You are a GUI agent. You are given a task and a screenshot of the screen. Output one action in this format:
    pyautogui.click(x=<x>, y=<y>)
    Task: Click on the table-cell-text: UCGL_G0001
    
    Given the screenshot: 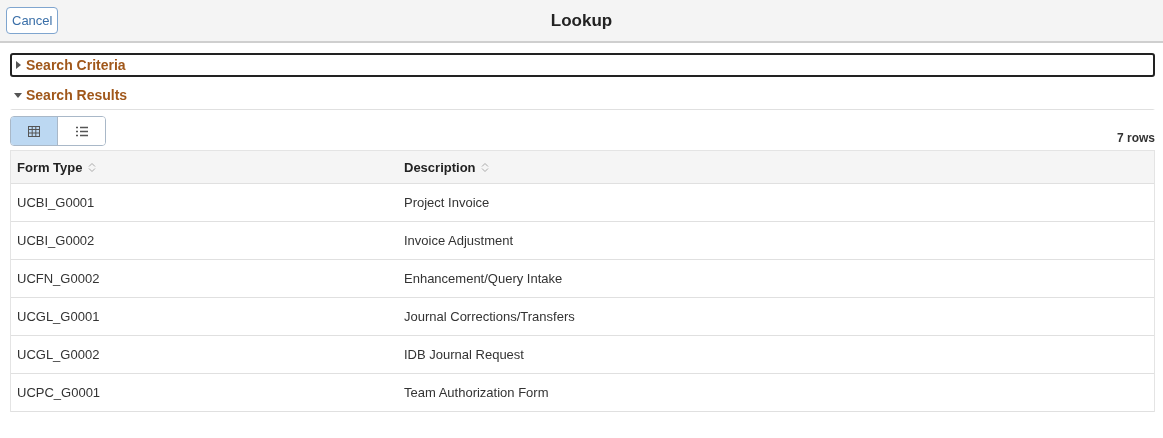 What is the action you would take?
    pyautogui.click(x=58, y=316)
    